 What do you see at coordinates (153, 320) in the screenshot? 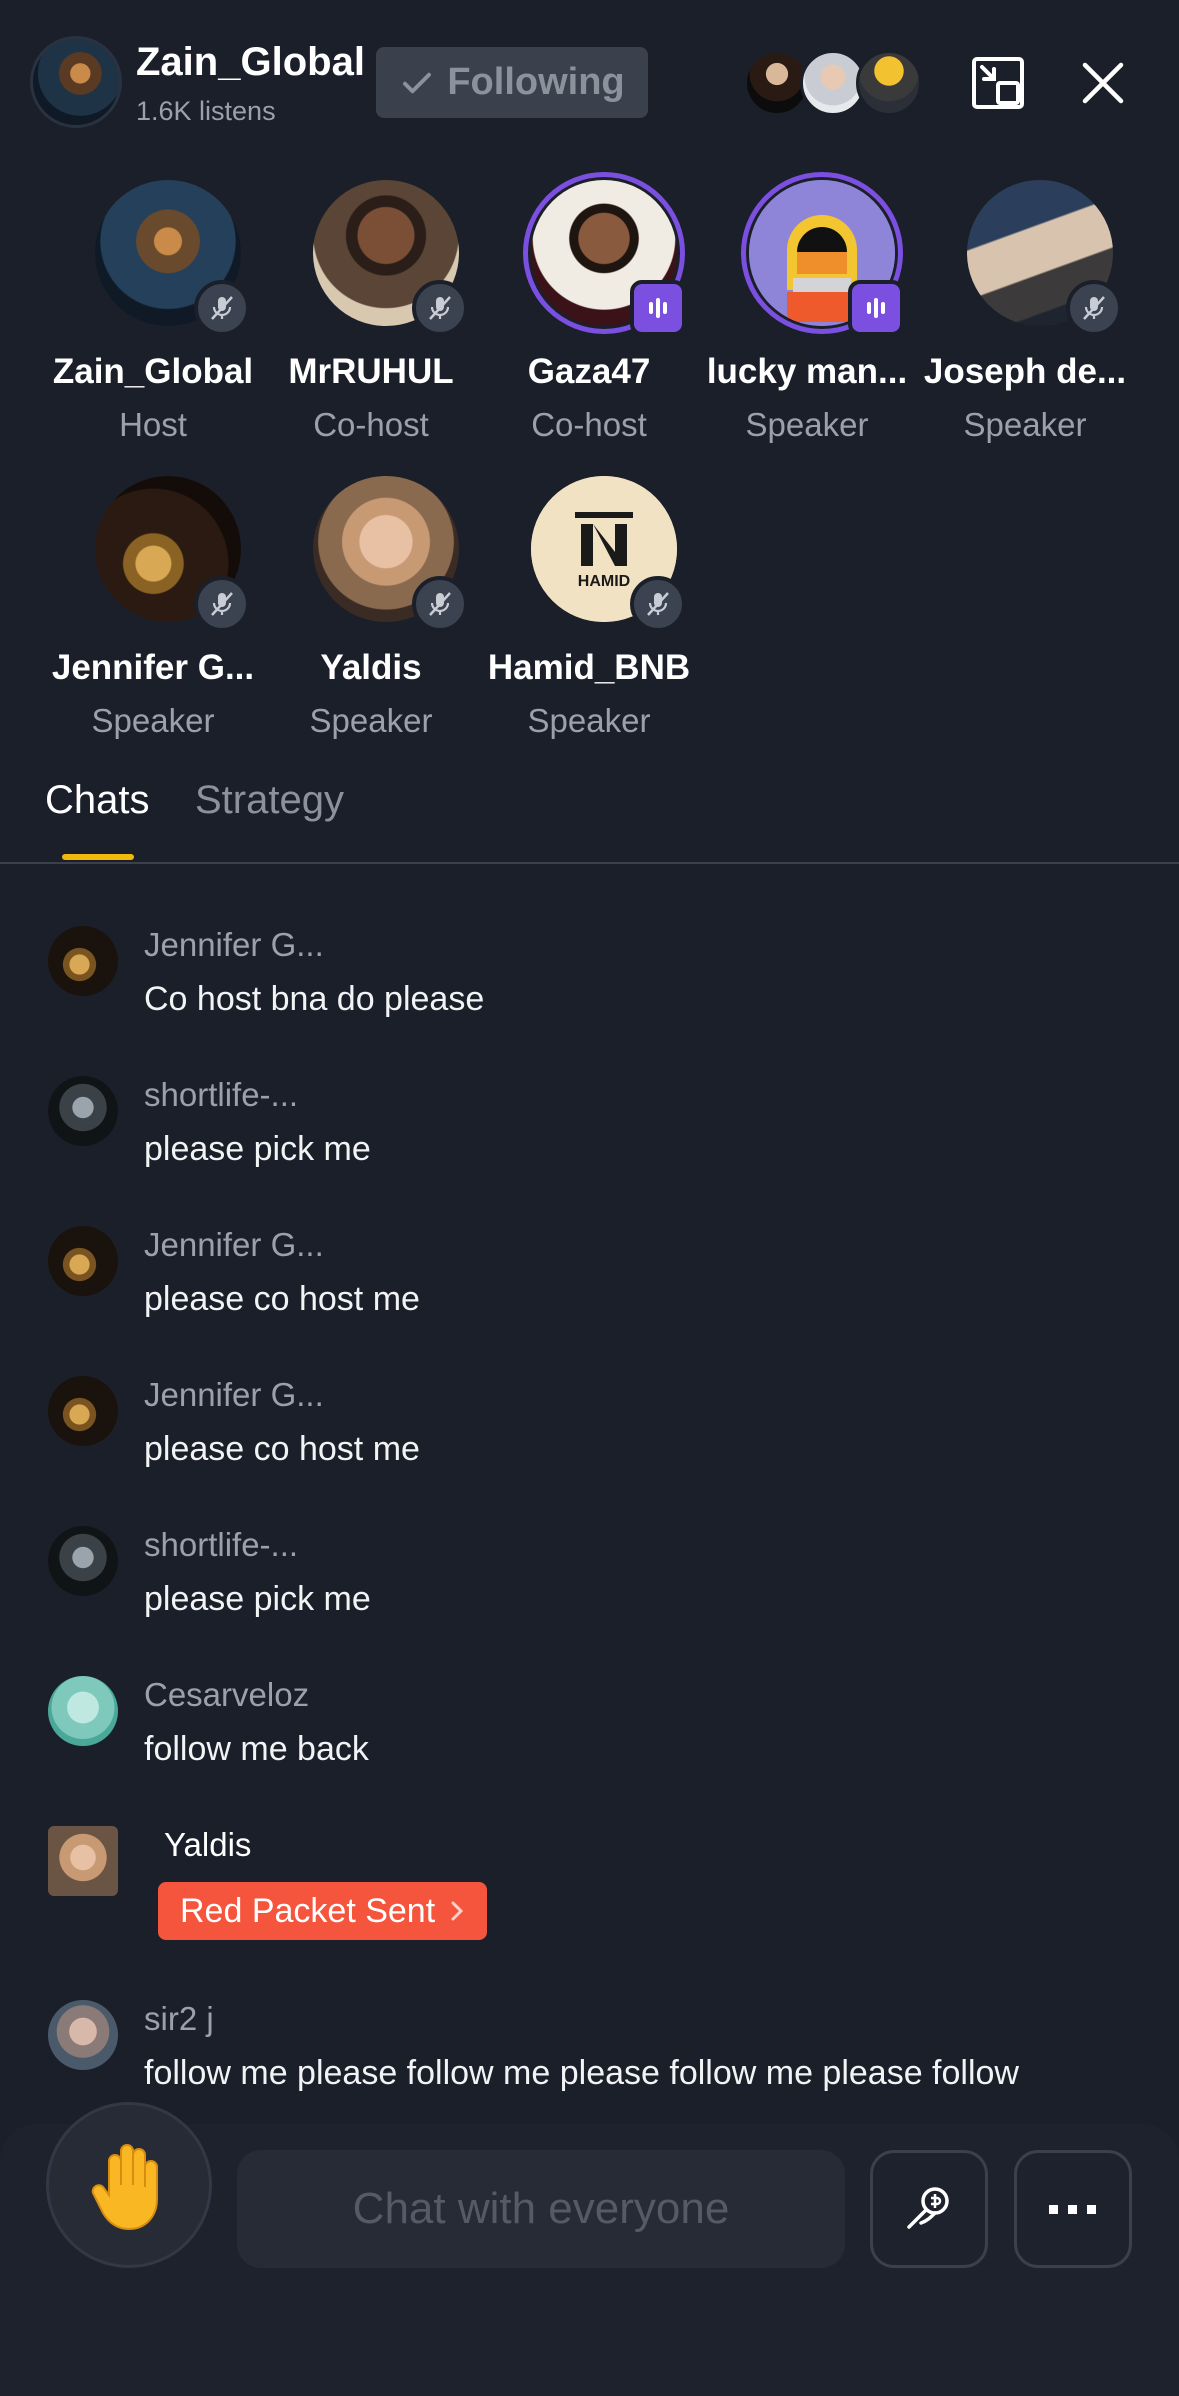
I see `speaker-card: Zain_Global Host` at bounding box center [153, 320].